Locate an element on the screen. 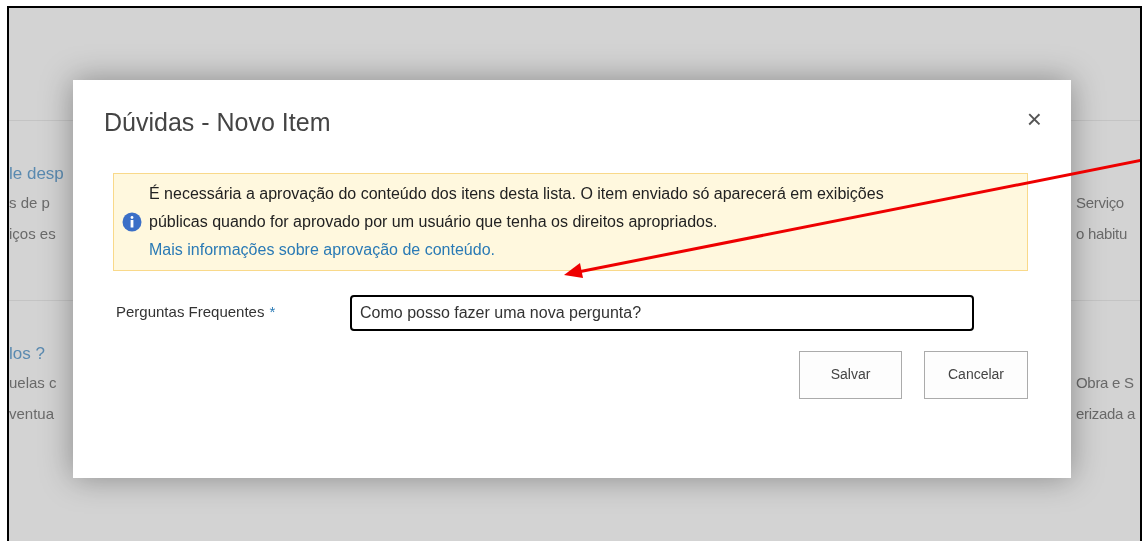 The height and width of the screenshot is (541, 1148). background-text: uelas c is located at coordinates (33, 383).